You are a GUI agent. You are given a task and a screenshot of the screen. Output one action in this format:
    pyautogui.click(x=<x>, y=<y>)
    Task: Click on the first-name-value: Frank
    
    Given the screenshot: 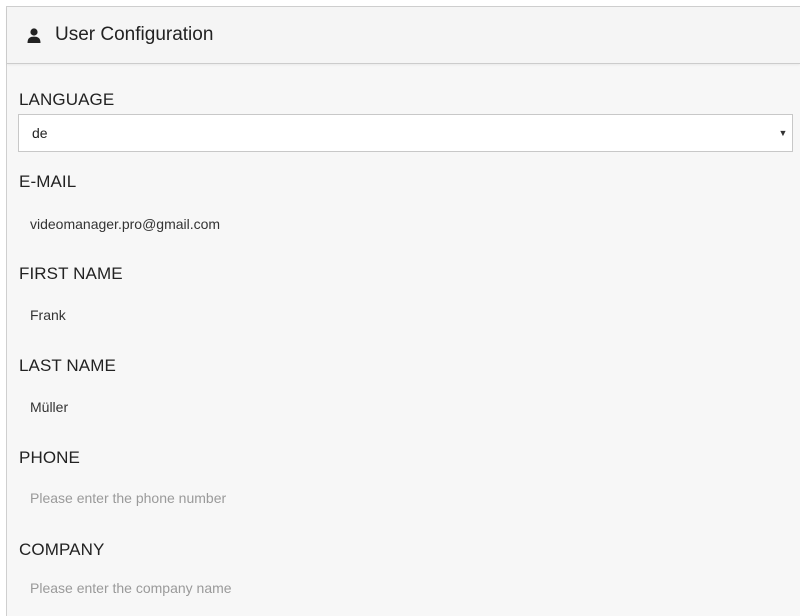 What is the action you would take?
    pyautogui.click(x=48, y=315)
    